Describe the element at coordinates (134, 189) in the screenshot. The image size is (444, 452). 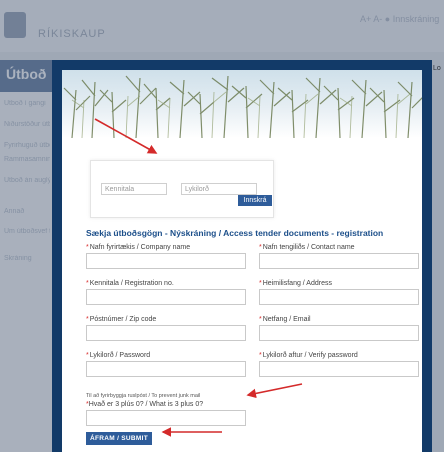
I see `kennitala-login-input: Kennitala` at that location.